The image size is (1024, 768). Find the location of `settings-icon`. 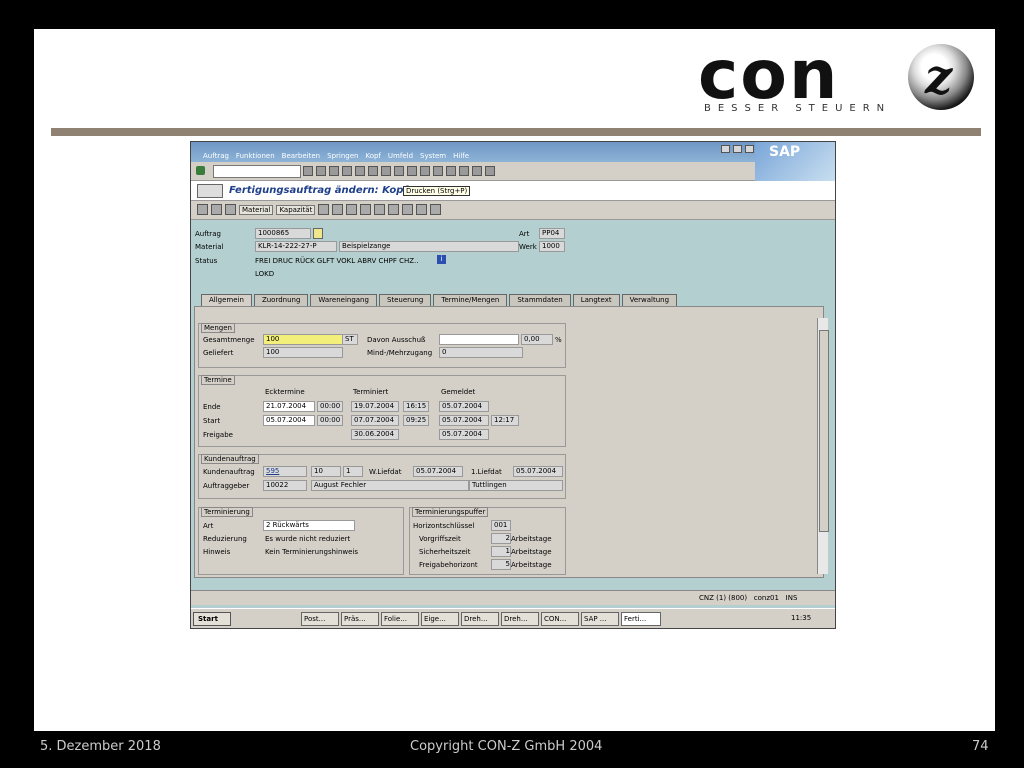

settings-icon is located at coordinates (408, 209).